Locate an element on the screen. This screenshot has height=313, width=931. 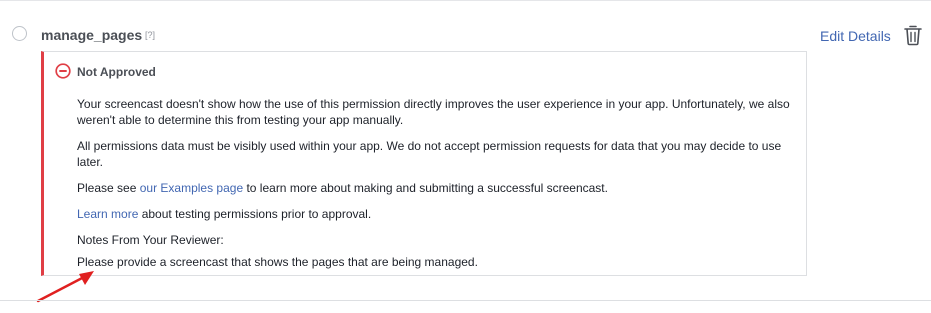
examples-text-before: Please see is located at coordinates (108, 188).